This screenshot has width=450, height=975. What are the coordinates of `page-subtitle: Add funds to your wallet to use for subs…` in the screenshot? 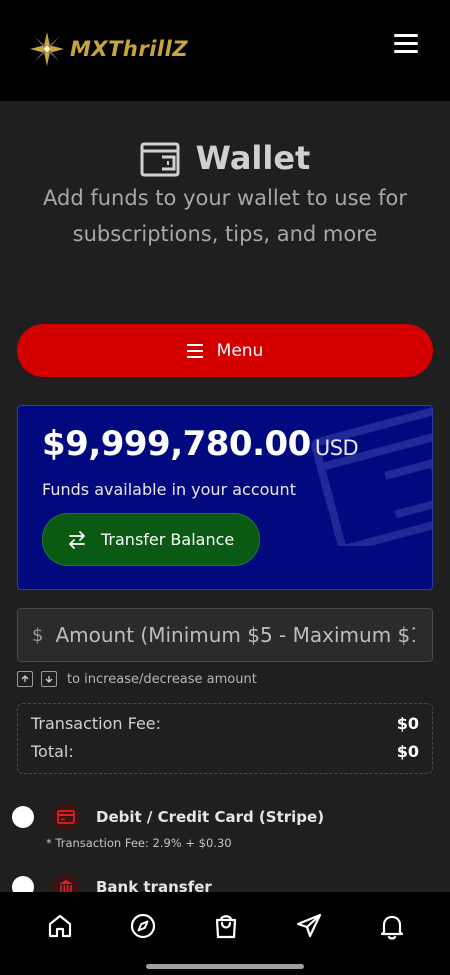 It's located at (225, 216).